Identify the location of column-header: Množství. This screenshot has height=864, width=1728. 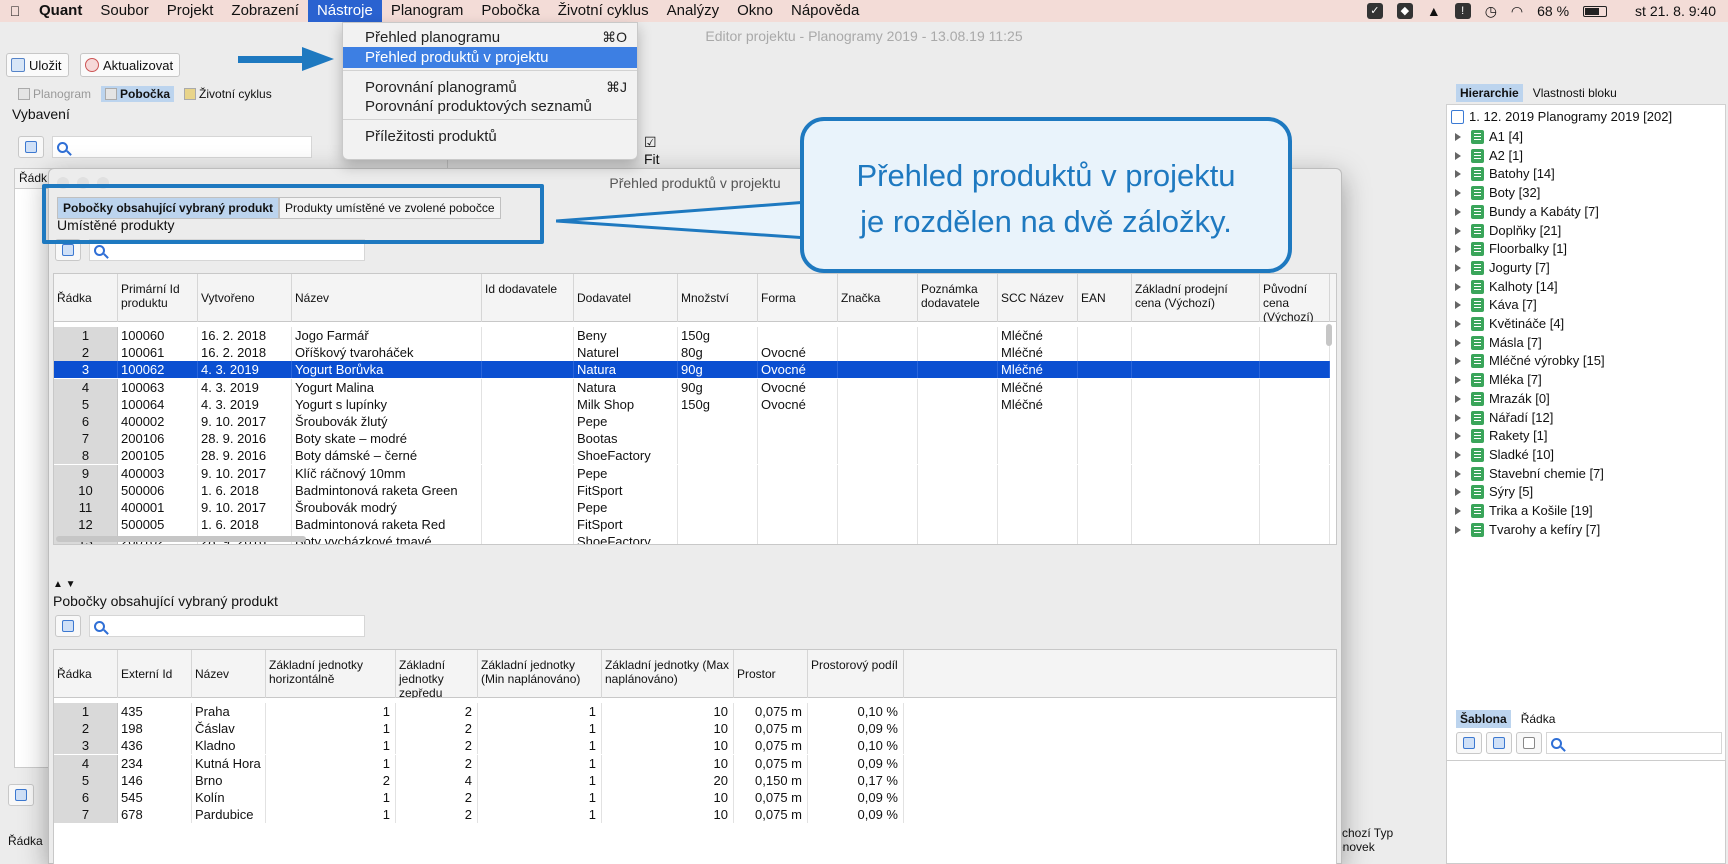
(718, 298).